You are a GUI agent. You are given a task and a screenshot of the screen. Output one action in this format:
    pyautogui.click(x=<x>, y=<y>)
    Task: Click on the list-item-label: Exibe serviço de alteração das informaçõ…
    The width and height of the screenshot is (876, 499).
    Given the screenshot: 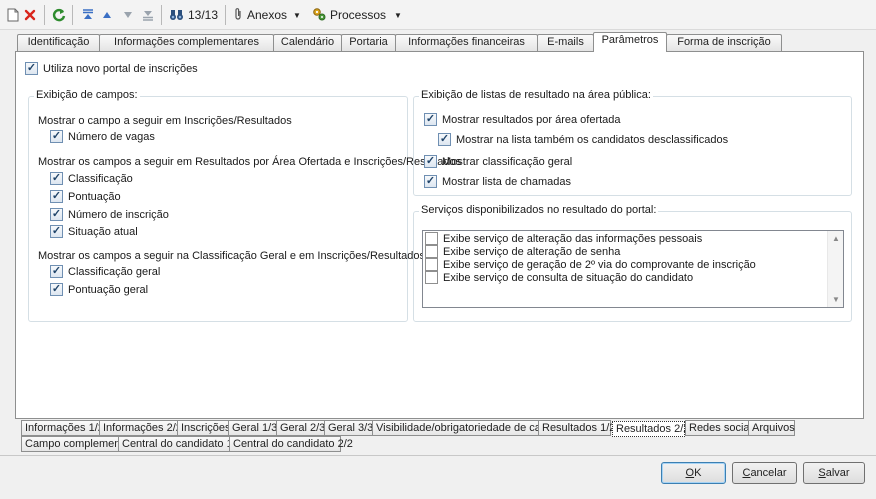 What is the action you would take?
    pyautogui.click(x=573, y=238)
    